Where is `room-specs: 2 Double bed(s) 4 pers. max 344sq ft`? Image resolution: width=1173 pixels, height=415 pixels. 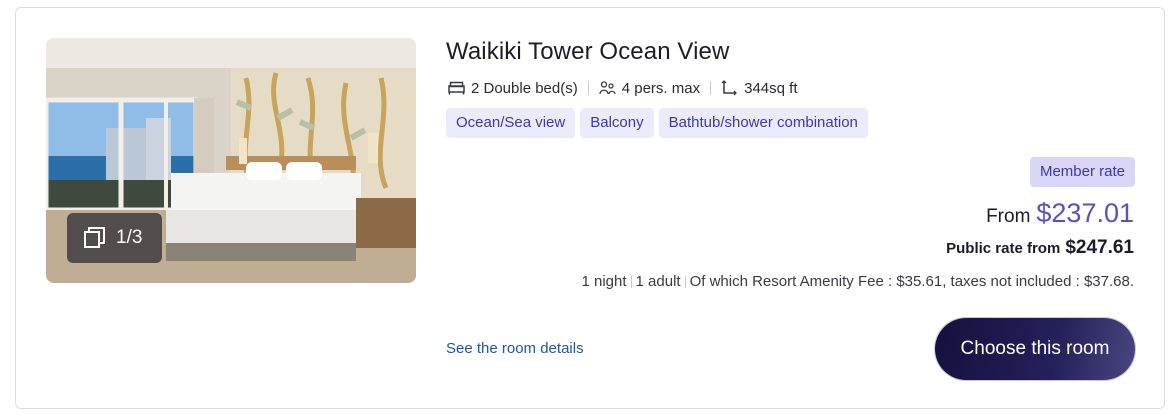
room-specs: 2 Double bed(s) 4 pers. max 344sq ft is located at coordinates (622, 88).